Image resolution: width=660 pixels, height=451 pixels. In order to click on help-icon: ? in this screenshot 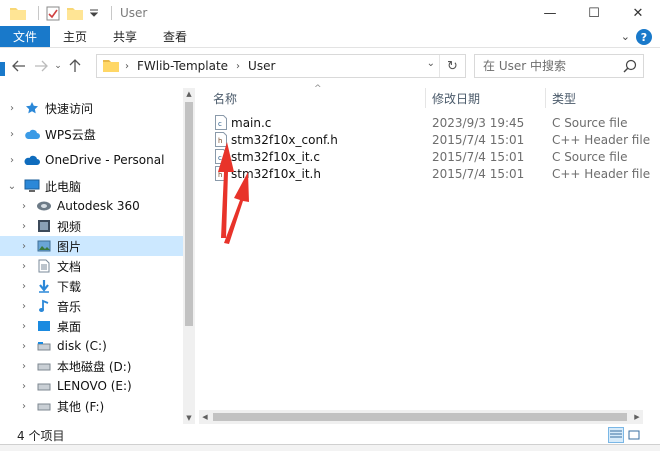, I will do `click(644, 37)`.